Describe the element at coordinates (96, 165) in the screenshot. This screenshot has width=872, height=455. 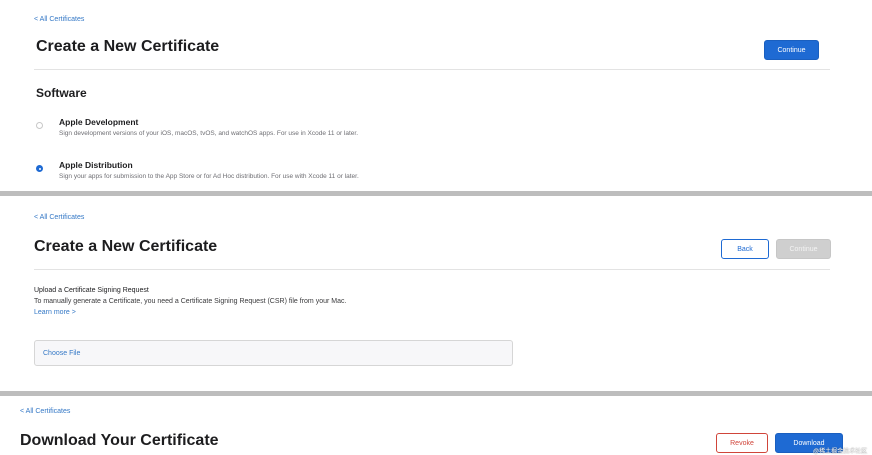
I see `option-title-apple-distribution: Apple Distribution` at that location.